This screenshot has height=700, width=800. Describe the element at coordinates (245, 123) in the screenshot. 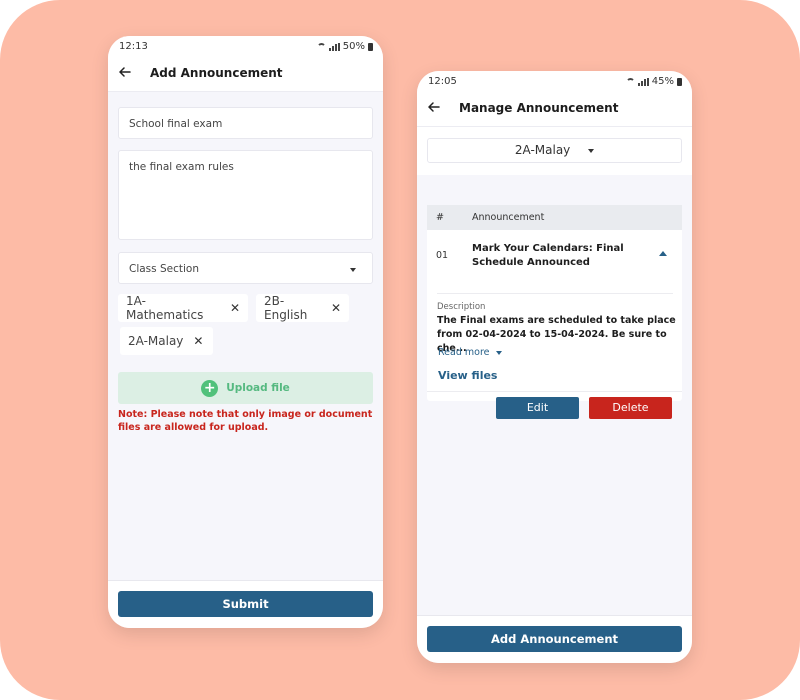

I see `title-input: School final exam` at that location.